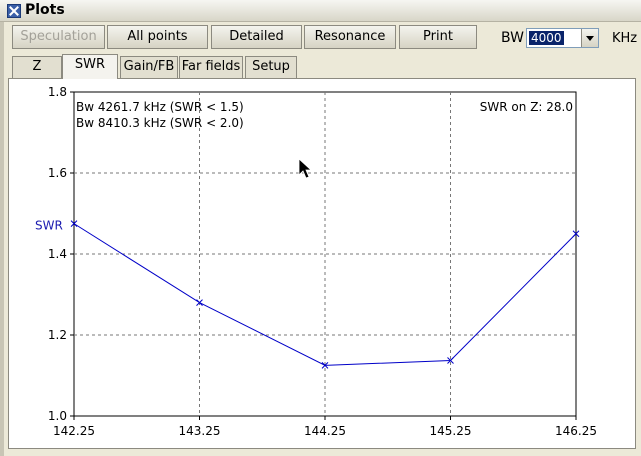 The width and height of the screenshot is (641, 456). What do you see at coordinates (57, 173) in the screenshot?
I see `y-tick-label: 1.6` at bounding box center [57, 173].